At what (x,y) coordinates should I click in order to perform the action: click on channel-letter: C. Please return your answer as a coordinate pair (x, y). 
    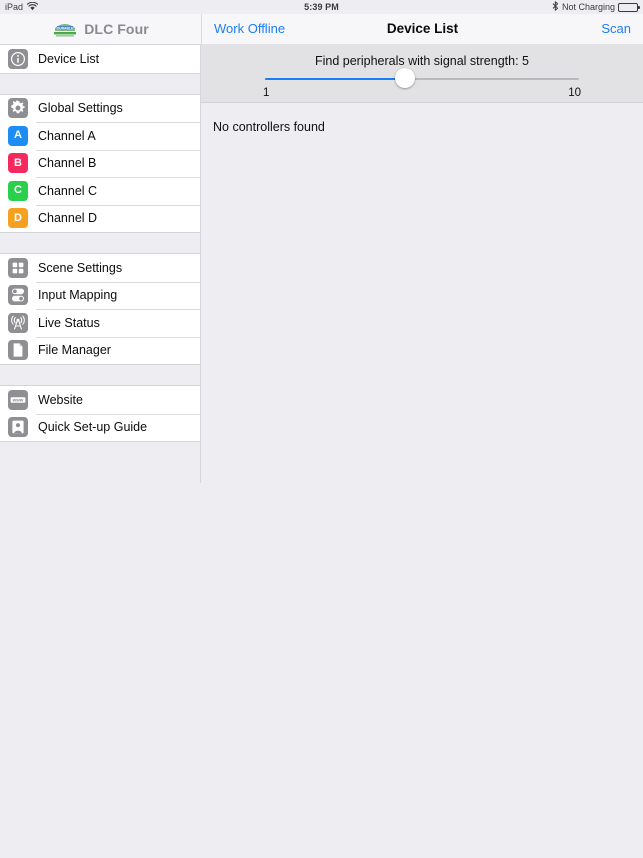
    Looking at the image, I should click on (18, 190).